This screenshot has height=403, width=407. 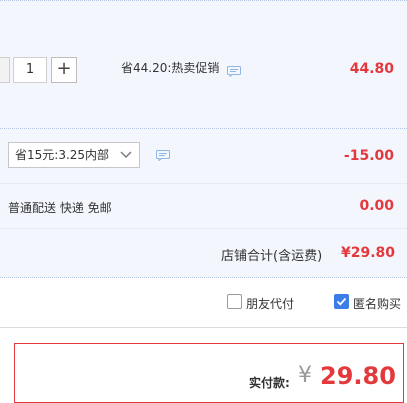 I want to click on payment-currency: ¥, so click(x=305, y=375).